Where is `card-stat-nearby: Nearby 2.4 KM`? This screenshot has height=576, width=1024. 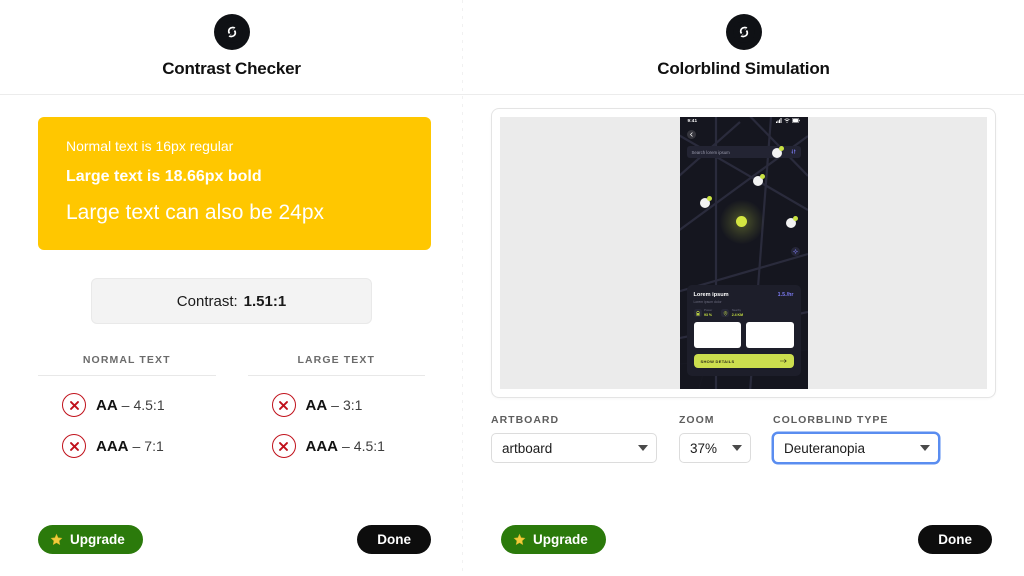
card-stat-nearby: Nearby 2.4 KM is located at coordinates (732, 312).